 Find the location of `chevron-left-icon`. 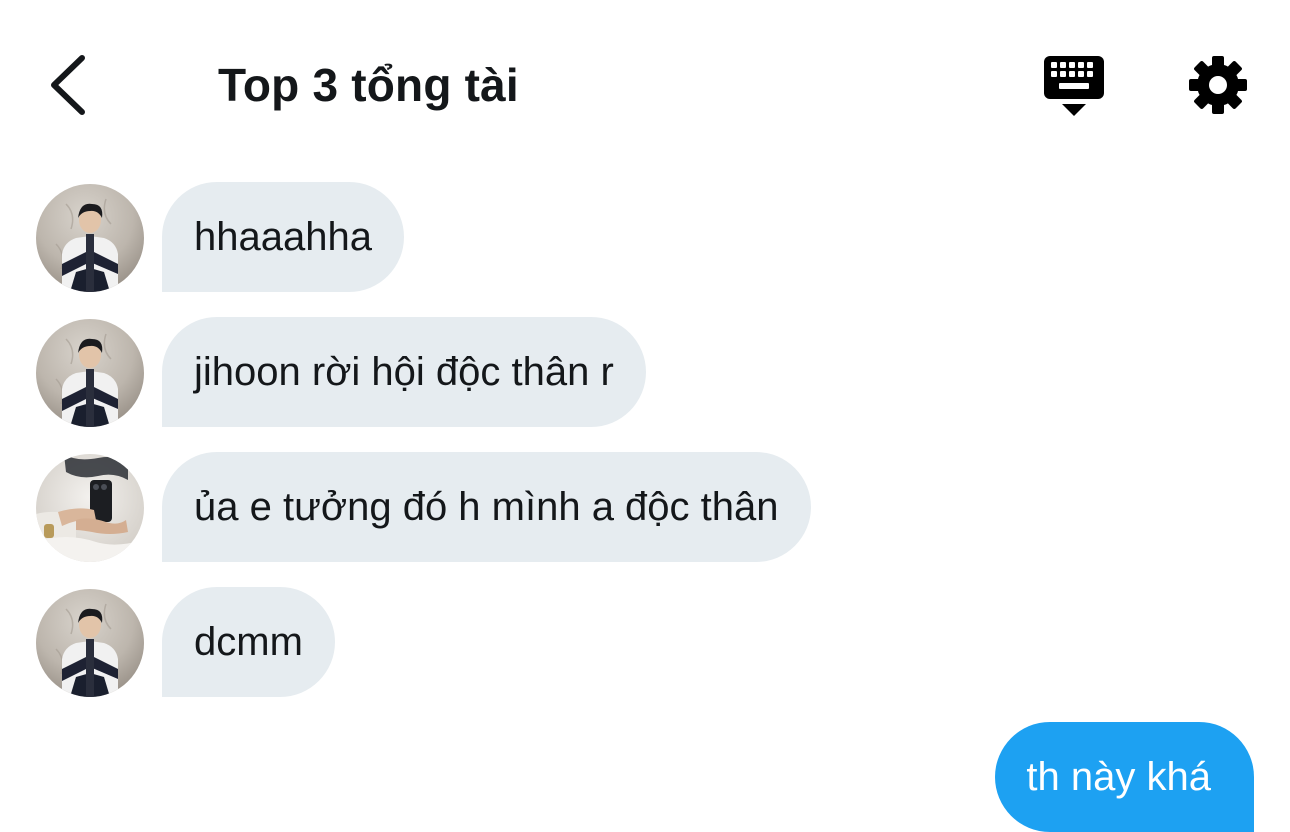

chevron-left-icon is located at coordinates (68, 85).